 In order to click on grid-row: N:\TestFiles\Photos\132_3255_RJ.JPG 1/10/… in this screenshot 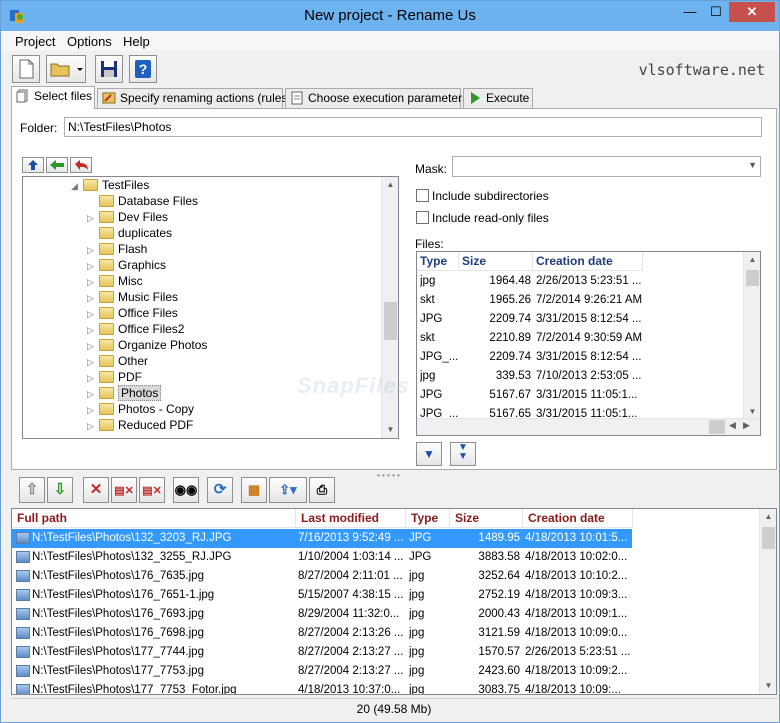, I will do `click(322, 557)`.